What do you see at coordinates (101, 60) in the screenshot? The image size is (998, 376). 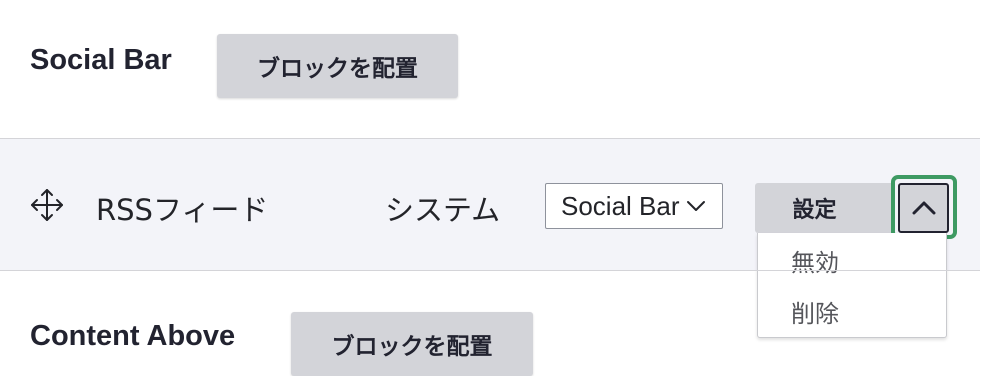 I see `region-title: Social Bar` at bounding box center [101, 60].